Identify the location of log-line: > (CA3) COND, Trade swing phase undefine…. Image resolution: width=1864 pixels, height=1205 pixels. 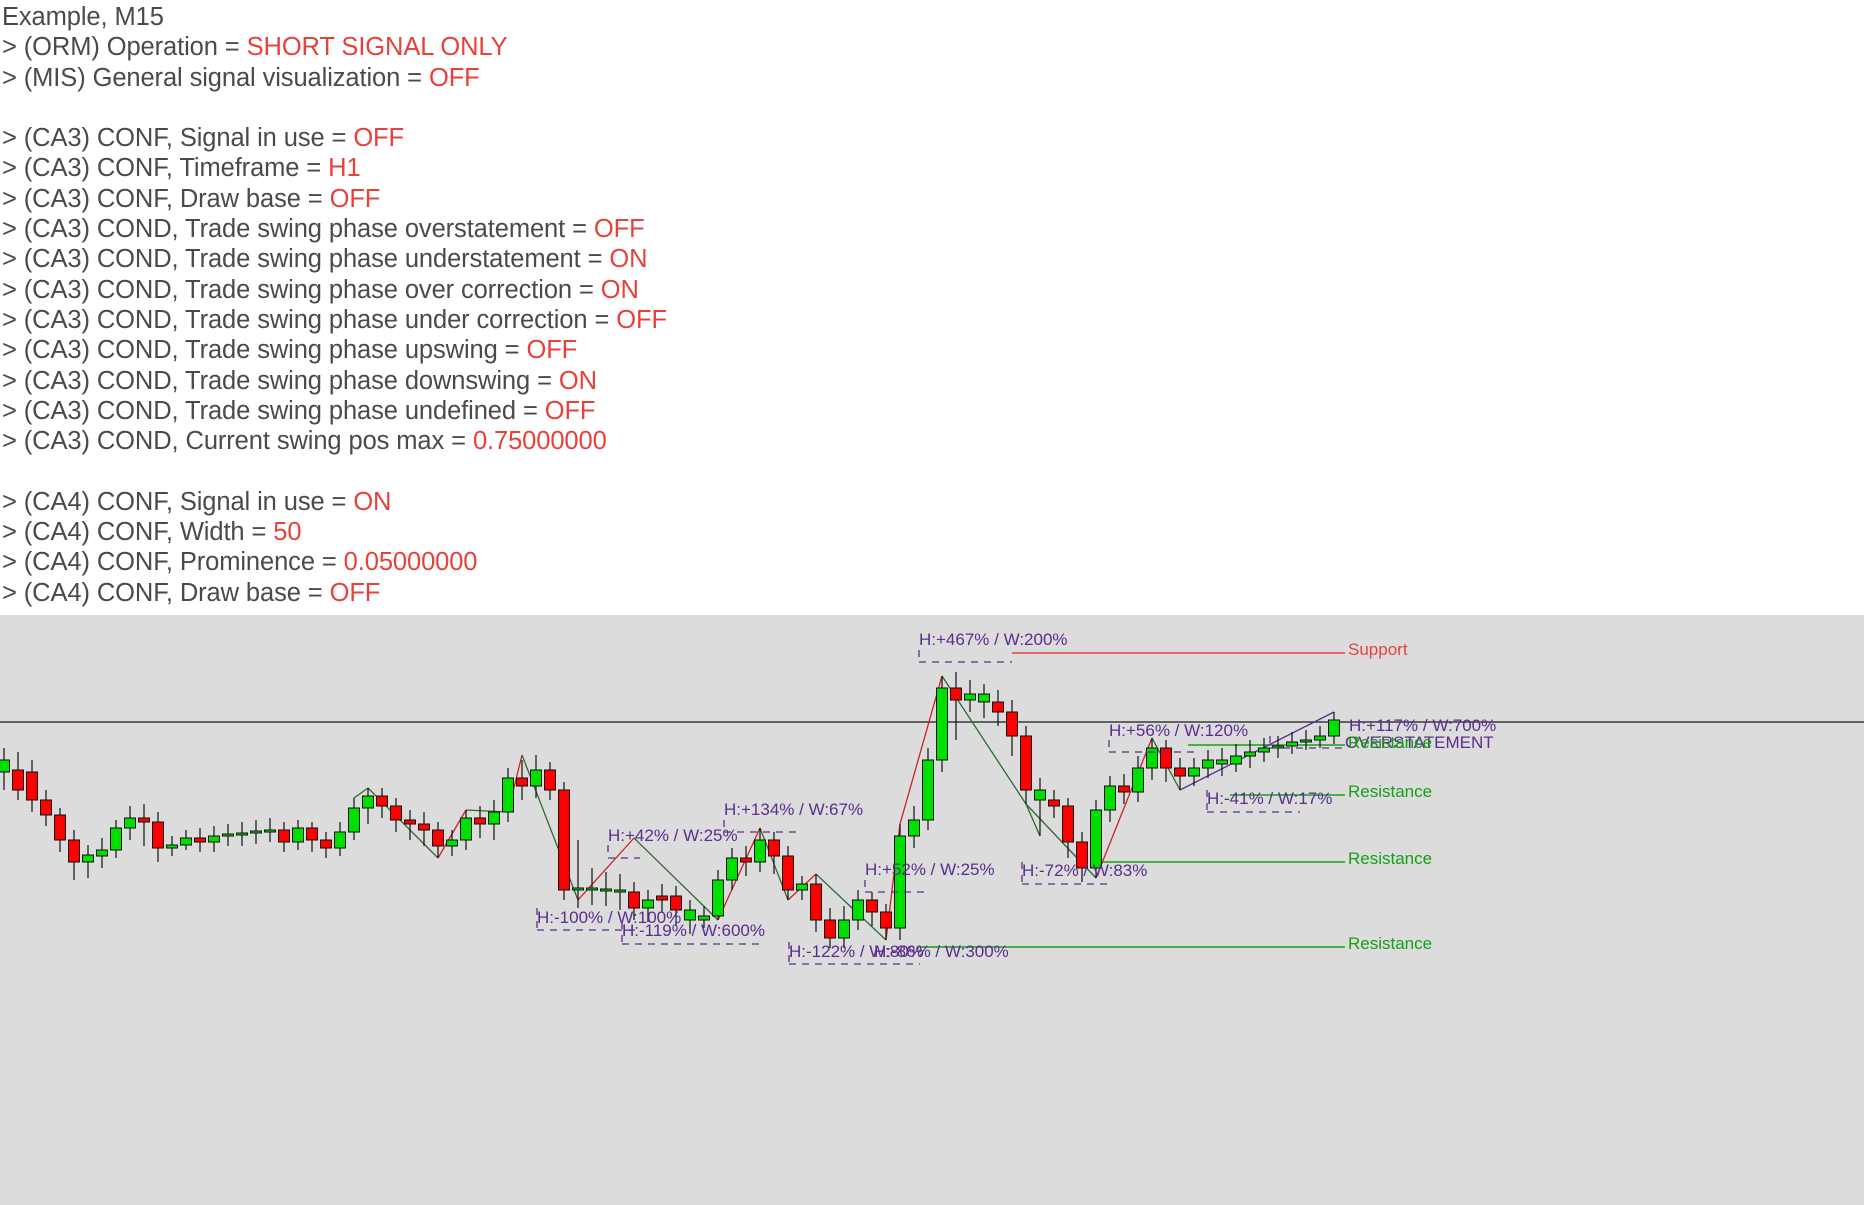
(933, 411).